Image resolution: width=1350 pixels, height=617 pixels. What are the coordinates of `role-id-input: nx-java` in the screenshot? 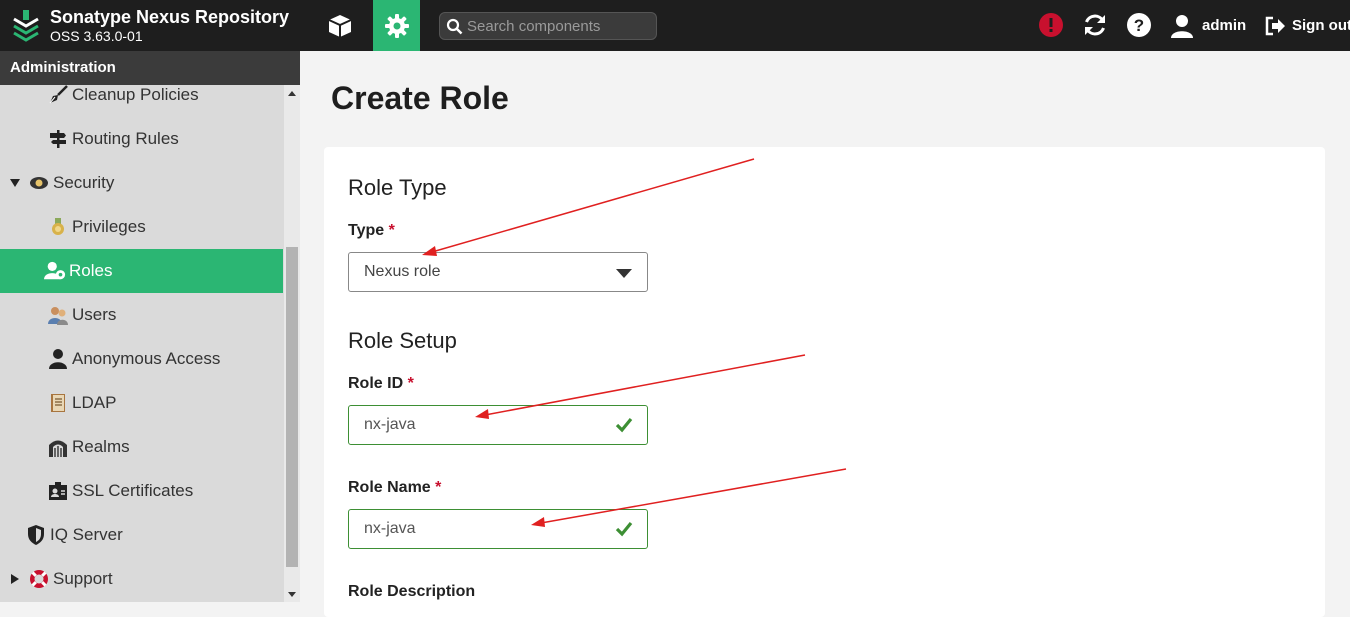 It's located at (498, 425).